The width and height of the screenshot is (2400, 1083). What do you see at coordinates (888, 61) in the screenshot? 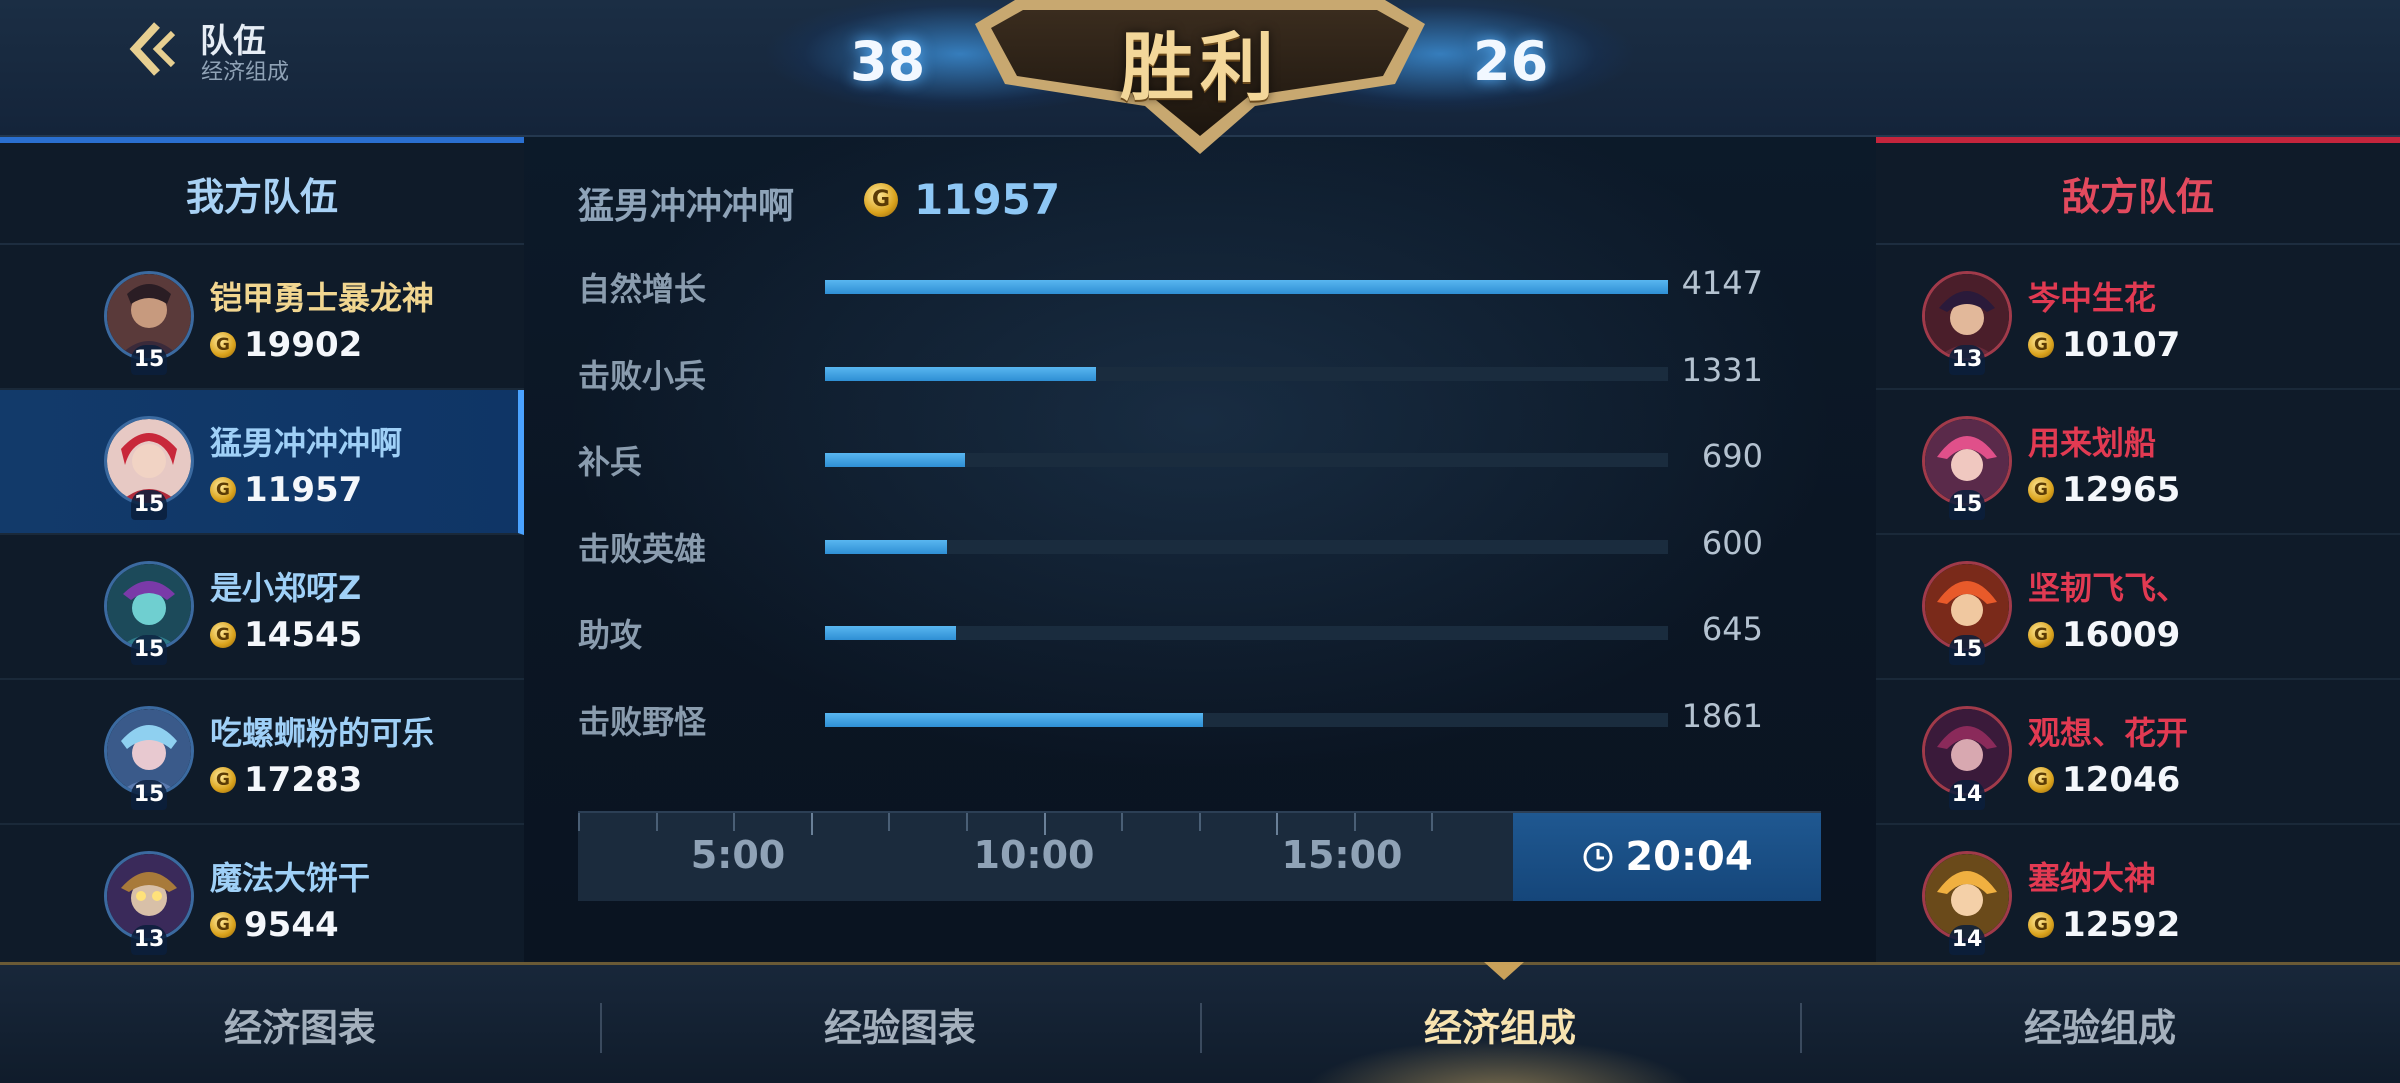
I see `ally-kills: 38` at bounding box center [888, 61].